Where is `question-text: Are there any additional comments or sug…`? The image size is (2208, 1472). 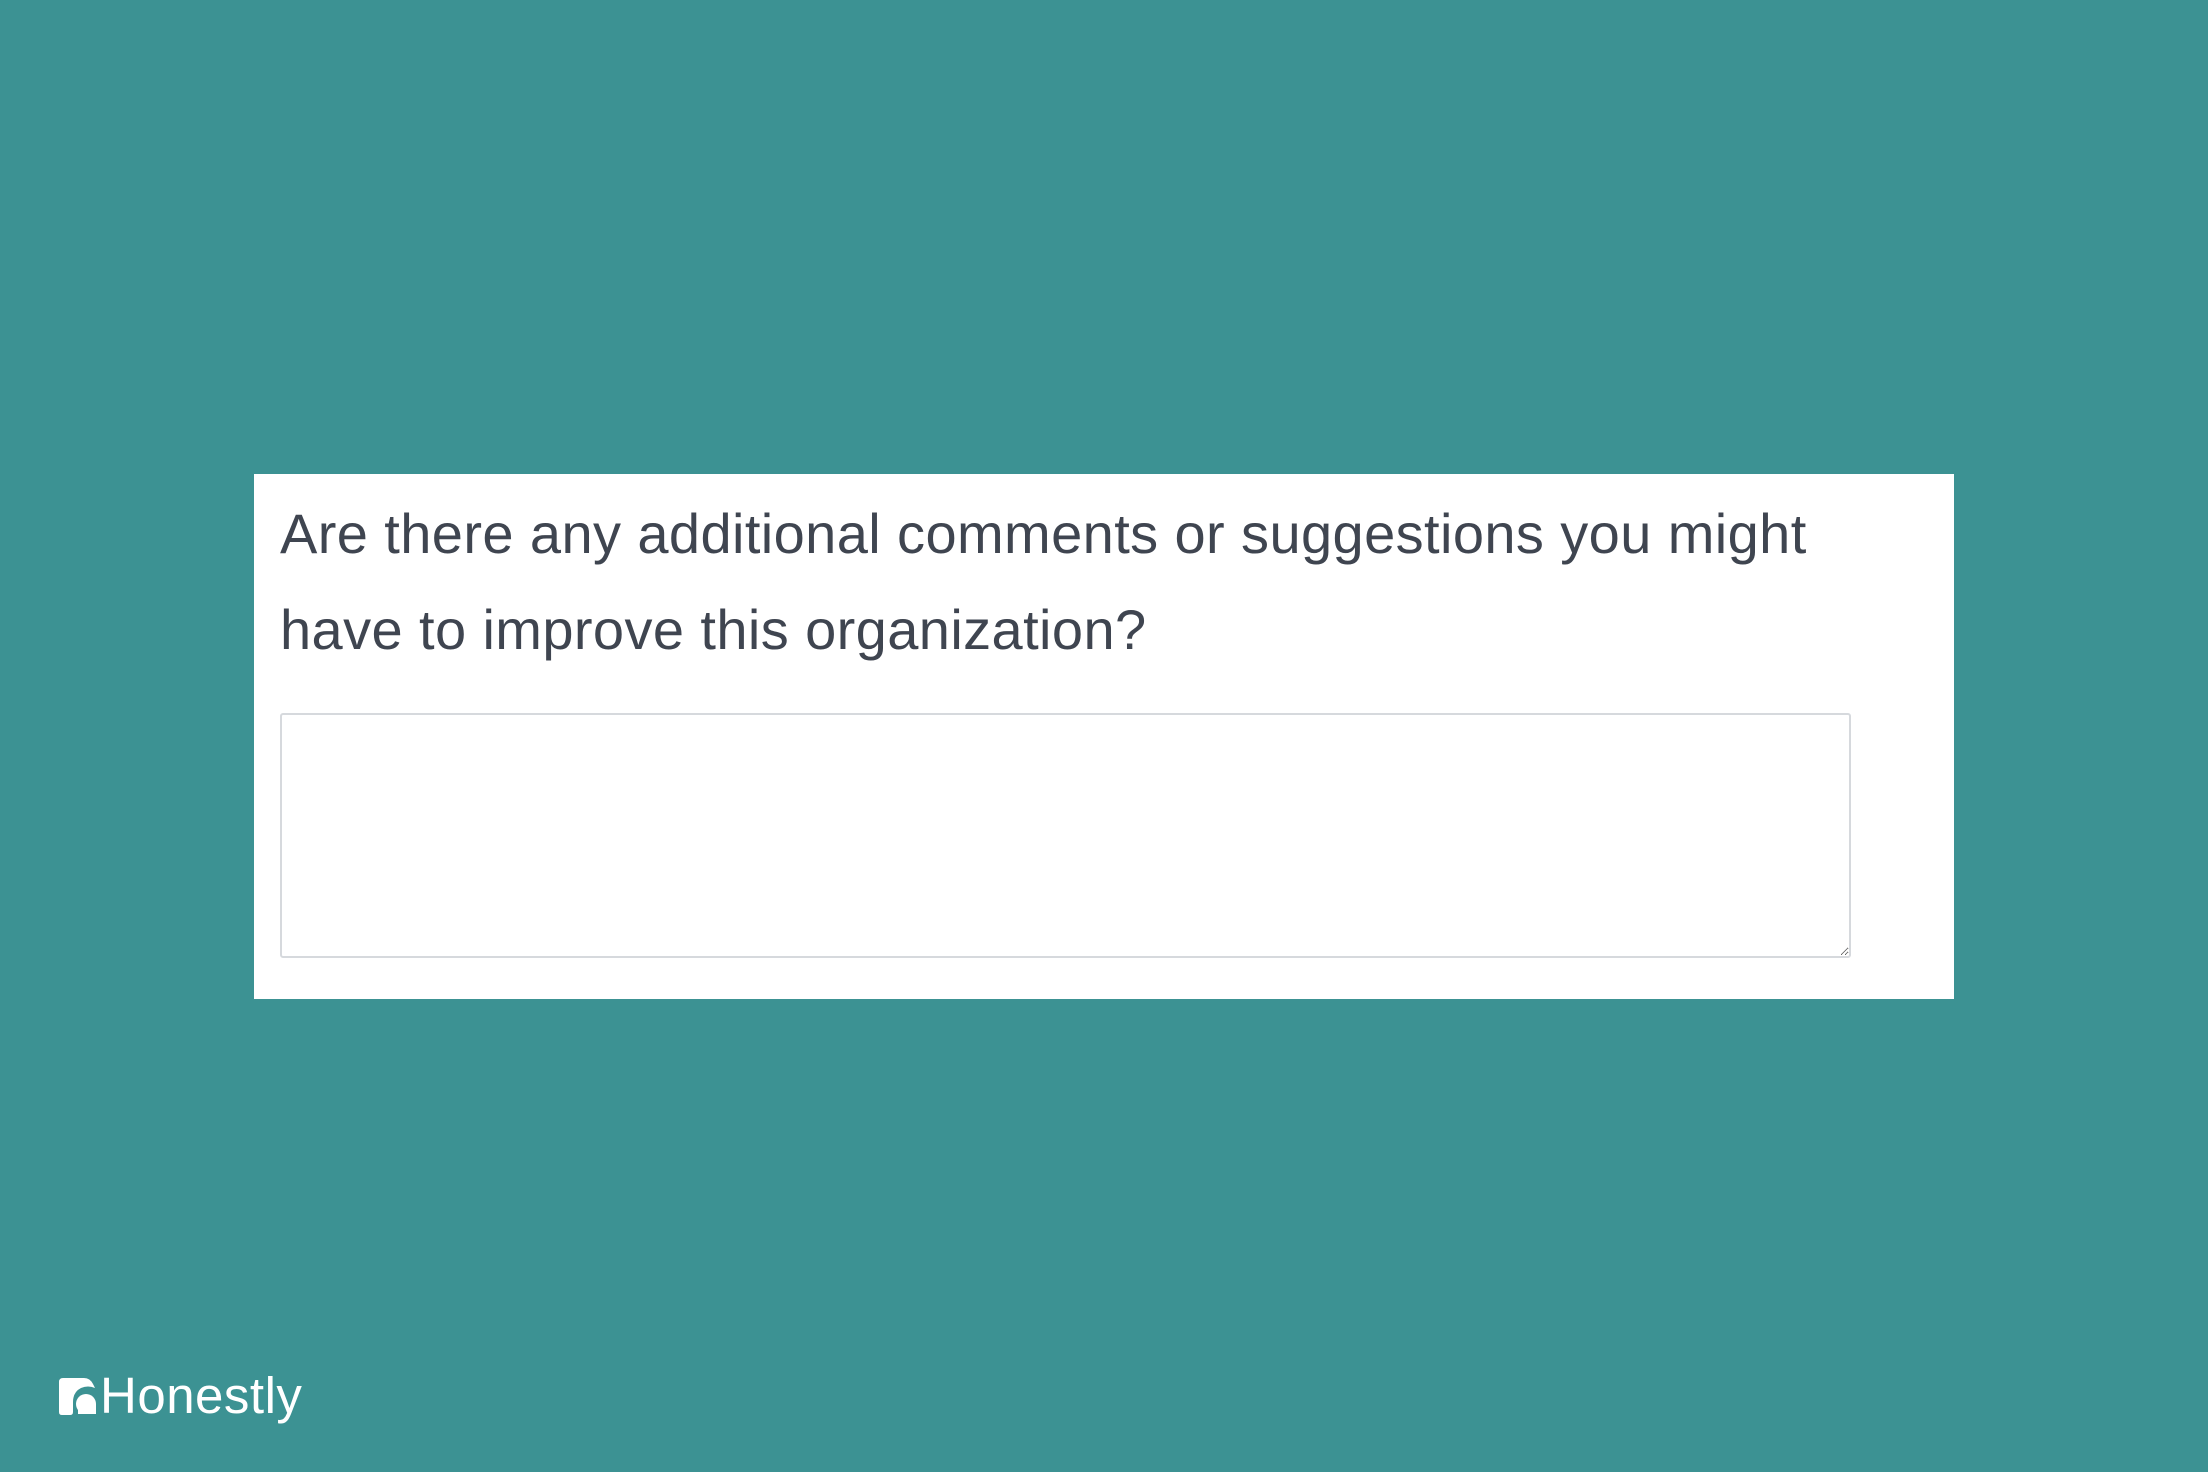
question-text: Are there any additional comments or sug… is located at coordinates (1043, 581).